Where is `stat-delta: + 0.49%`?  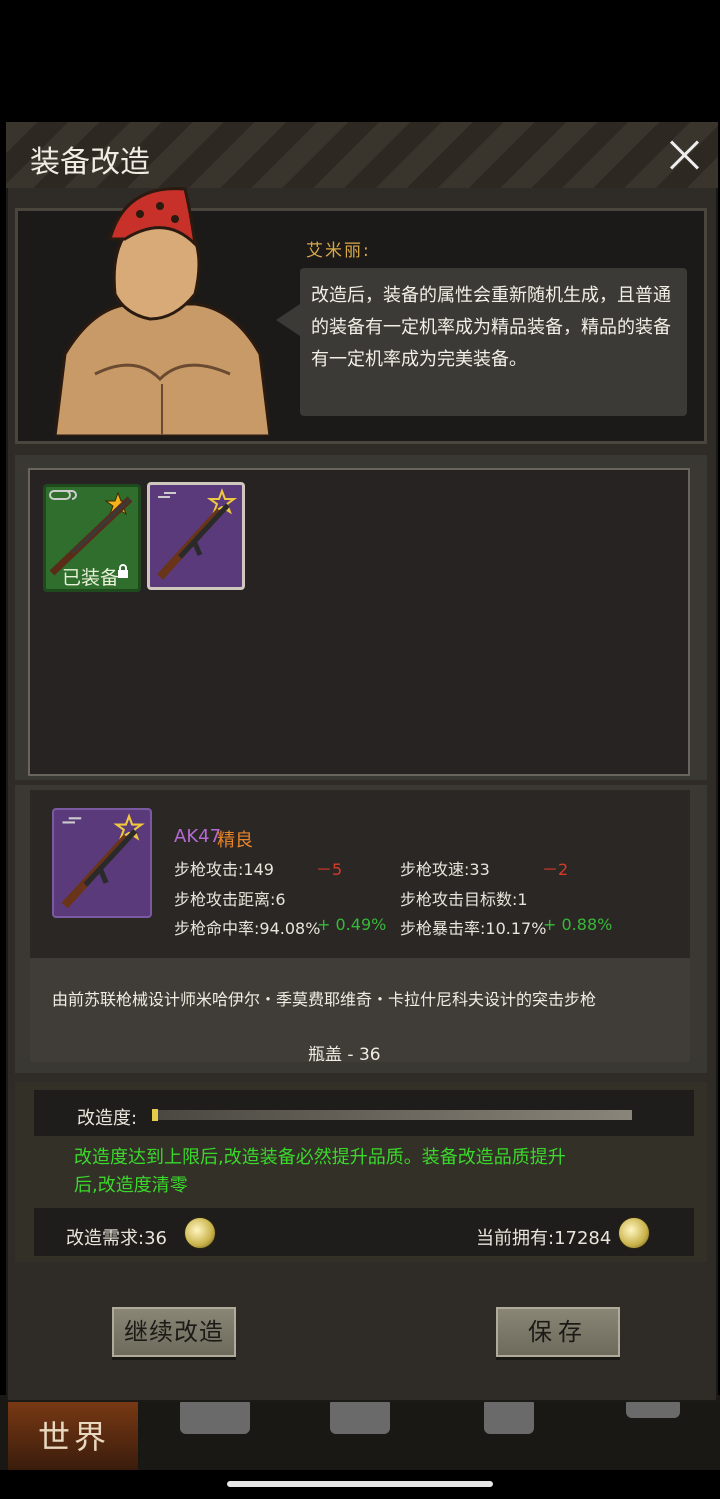
stat-delta: + 0.49% is located at coordinates (352, 924).